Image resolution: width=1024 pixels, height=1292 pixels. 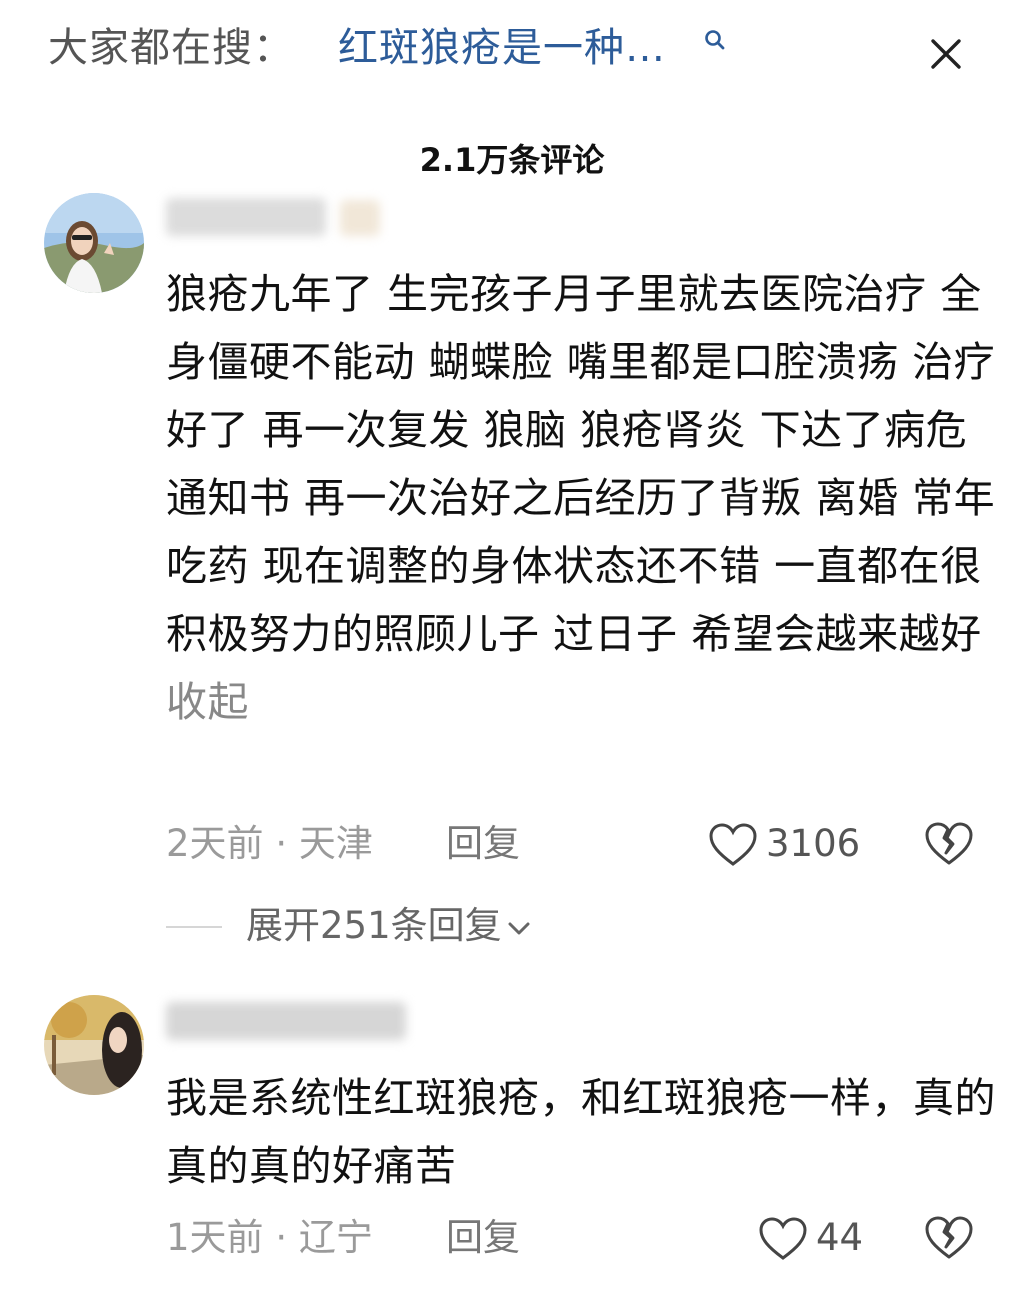 I want to click on chevron-down-icon, so click(x=519, y=928).